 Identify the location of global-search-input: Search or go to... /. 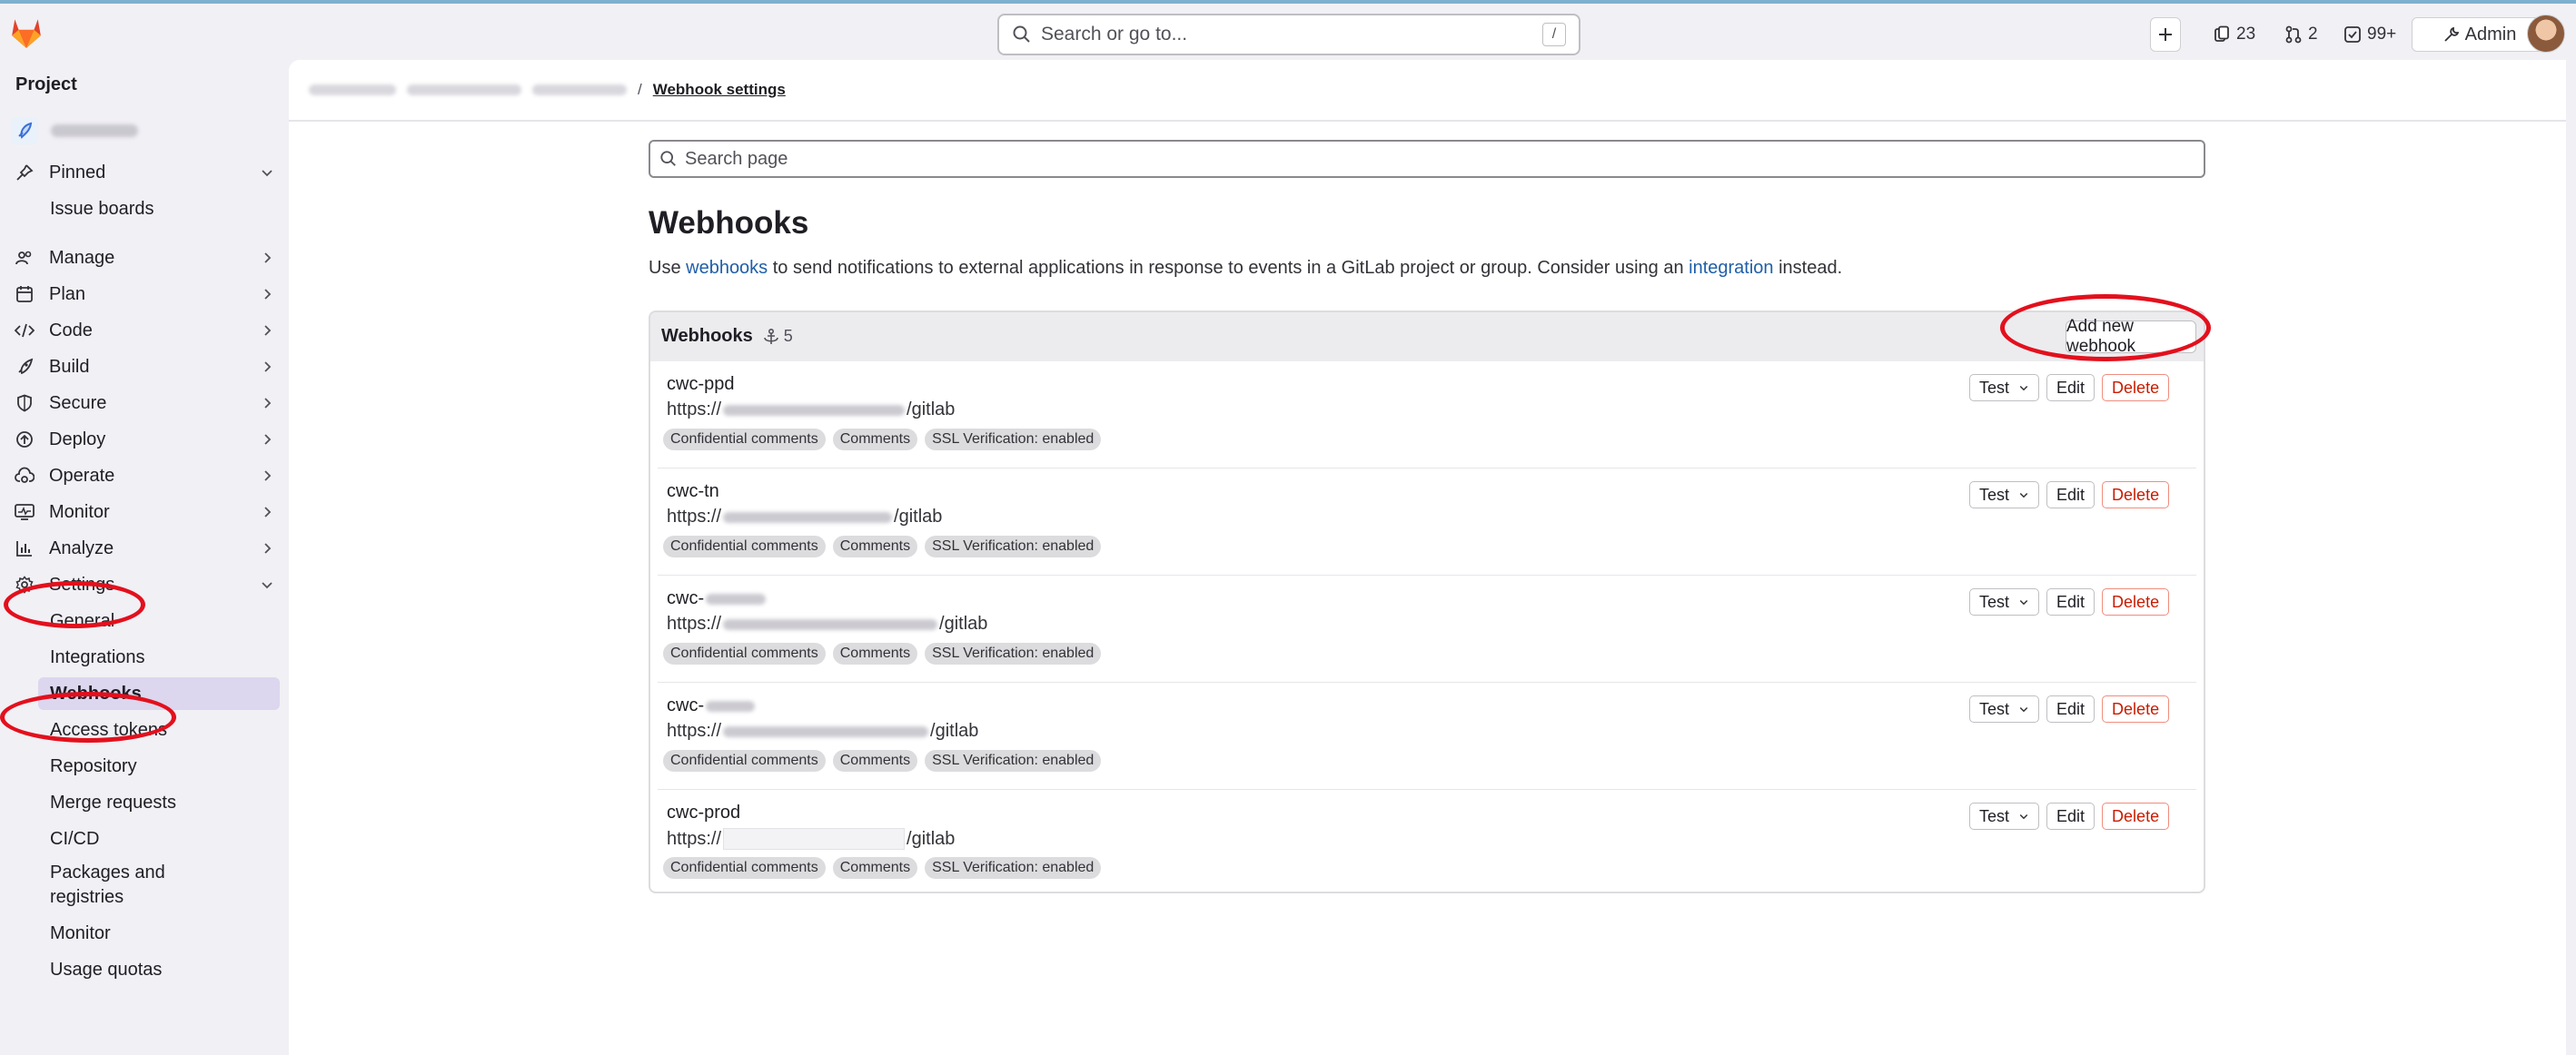
(1288, 34).